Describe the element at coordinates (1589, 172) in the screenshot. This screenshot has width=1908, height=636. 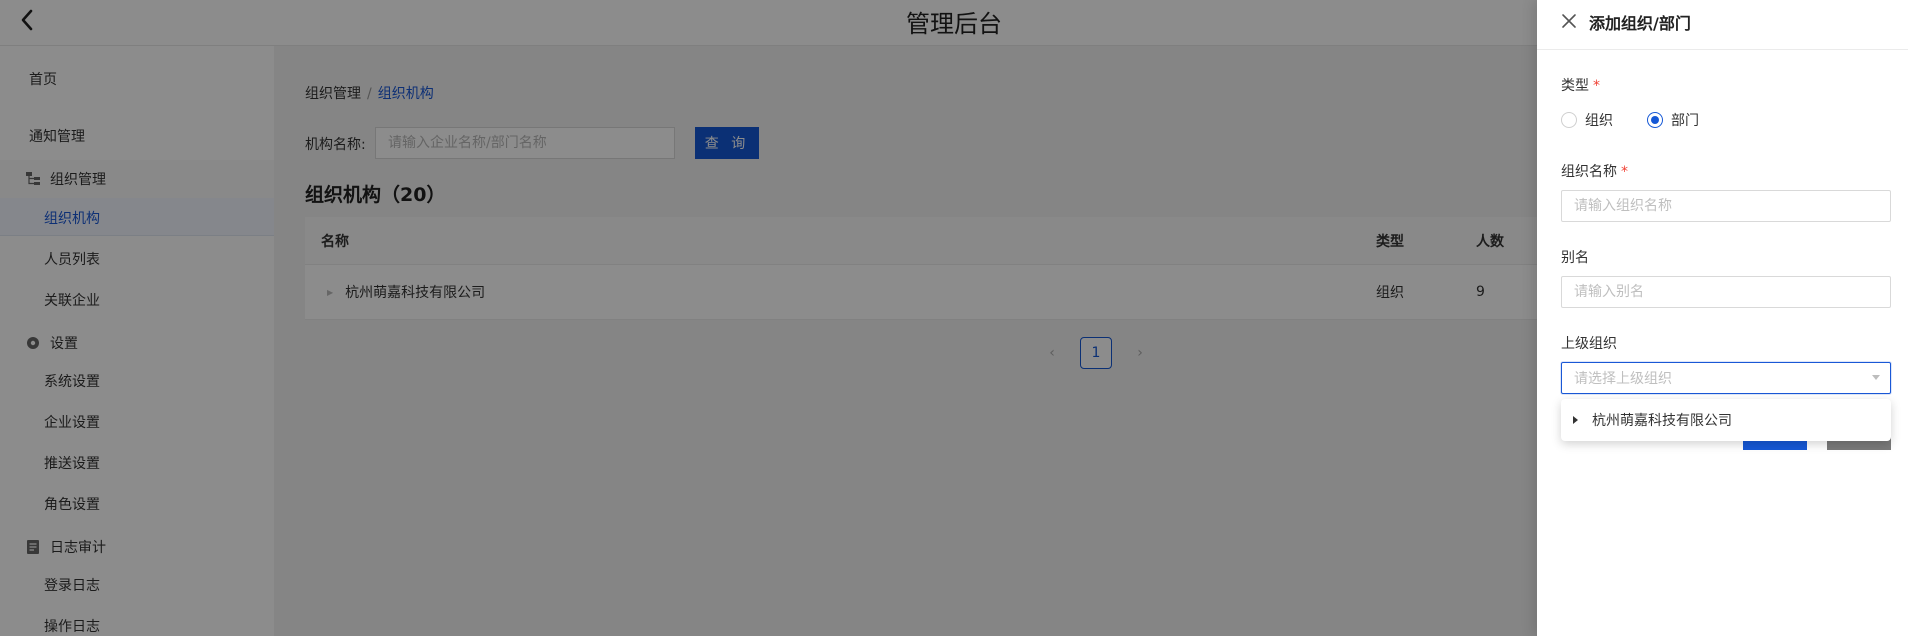
I see `org-name-label-text: 组织名称` at that location.